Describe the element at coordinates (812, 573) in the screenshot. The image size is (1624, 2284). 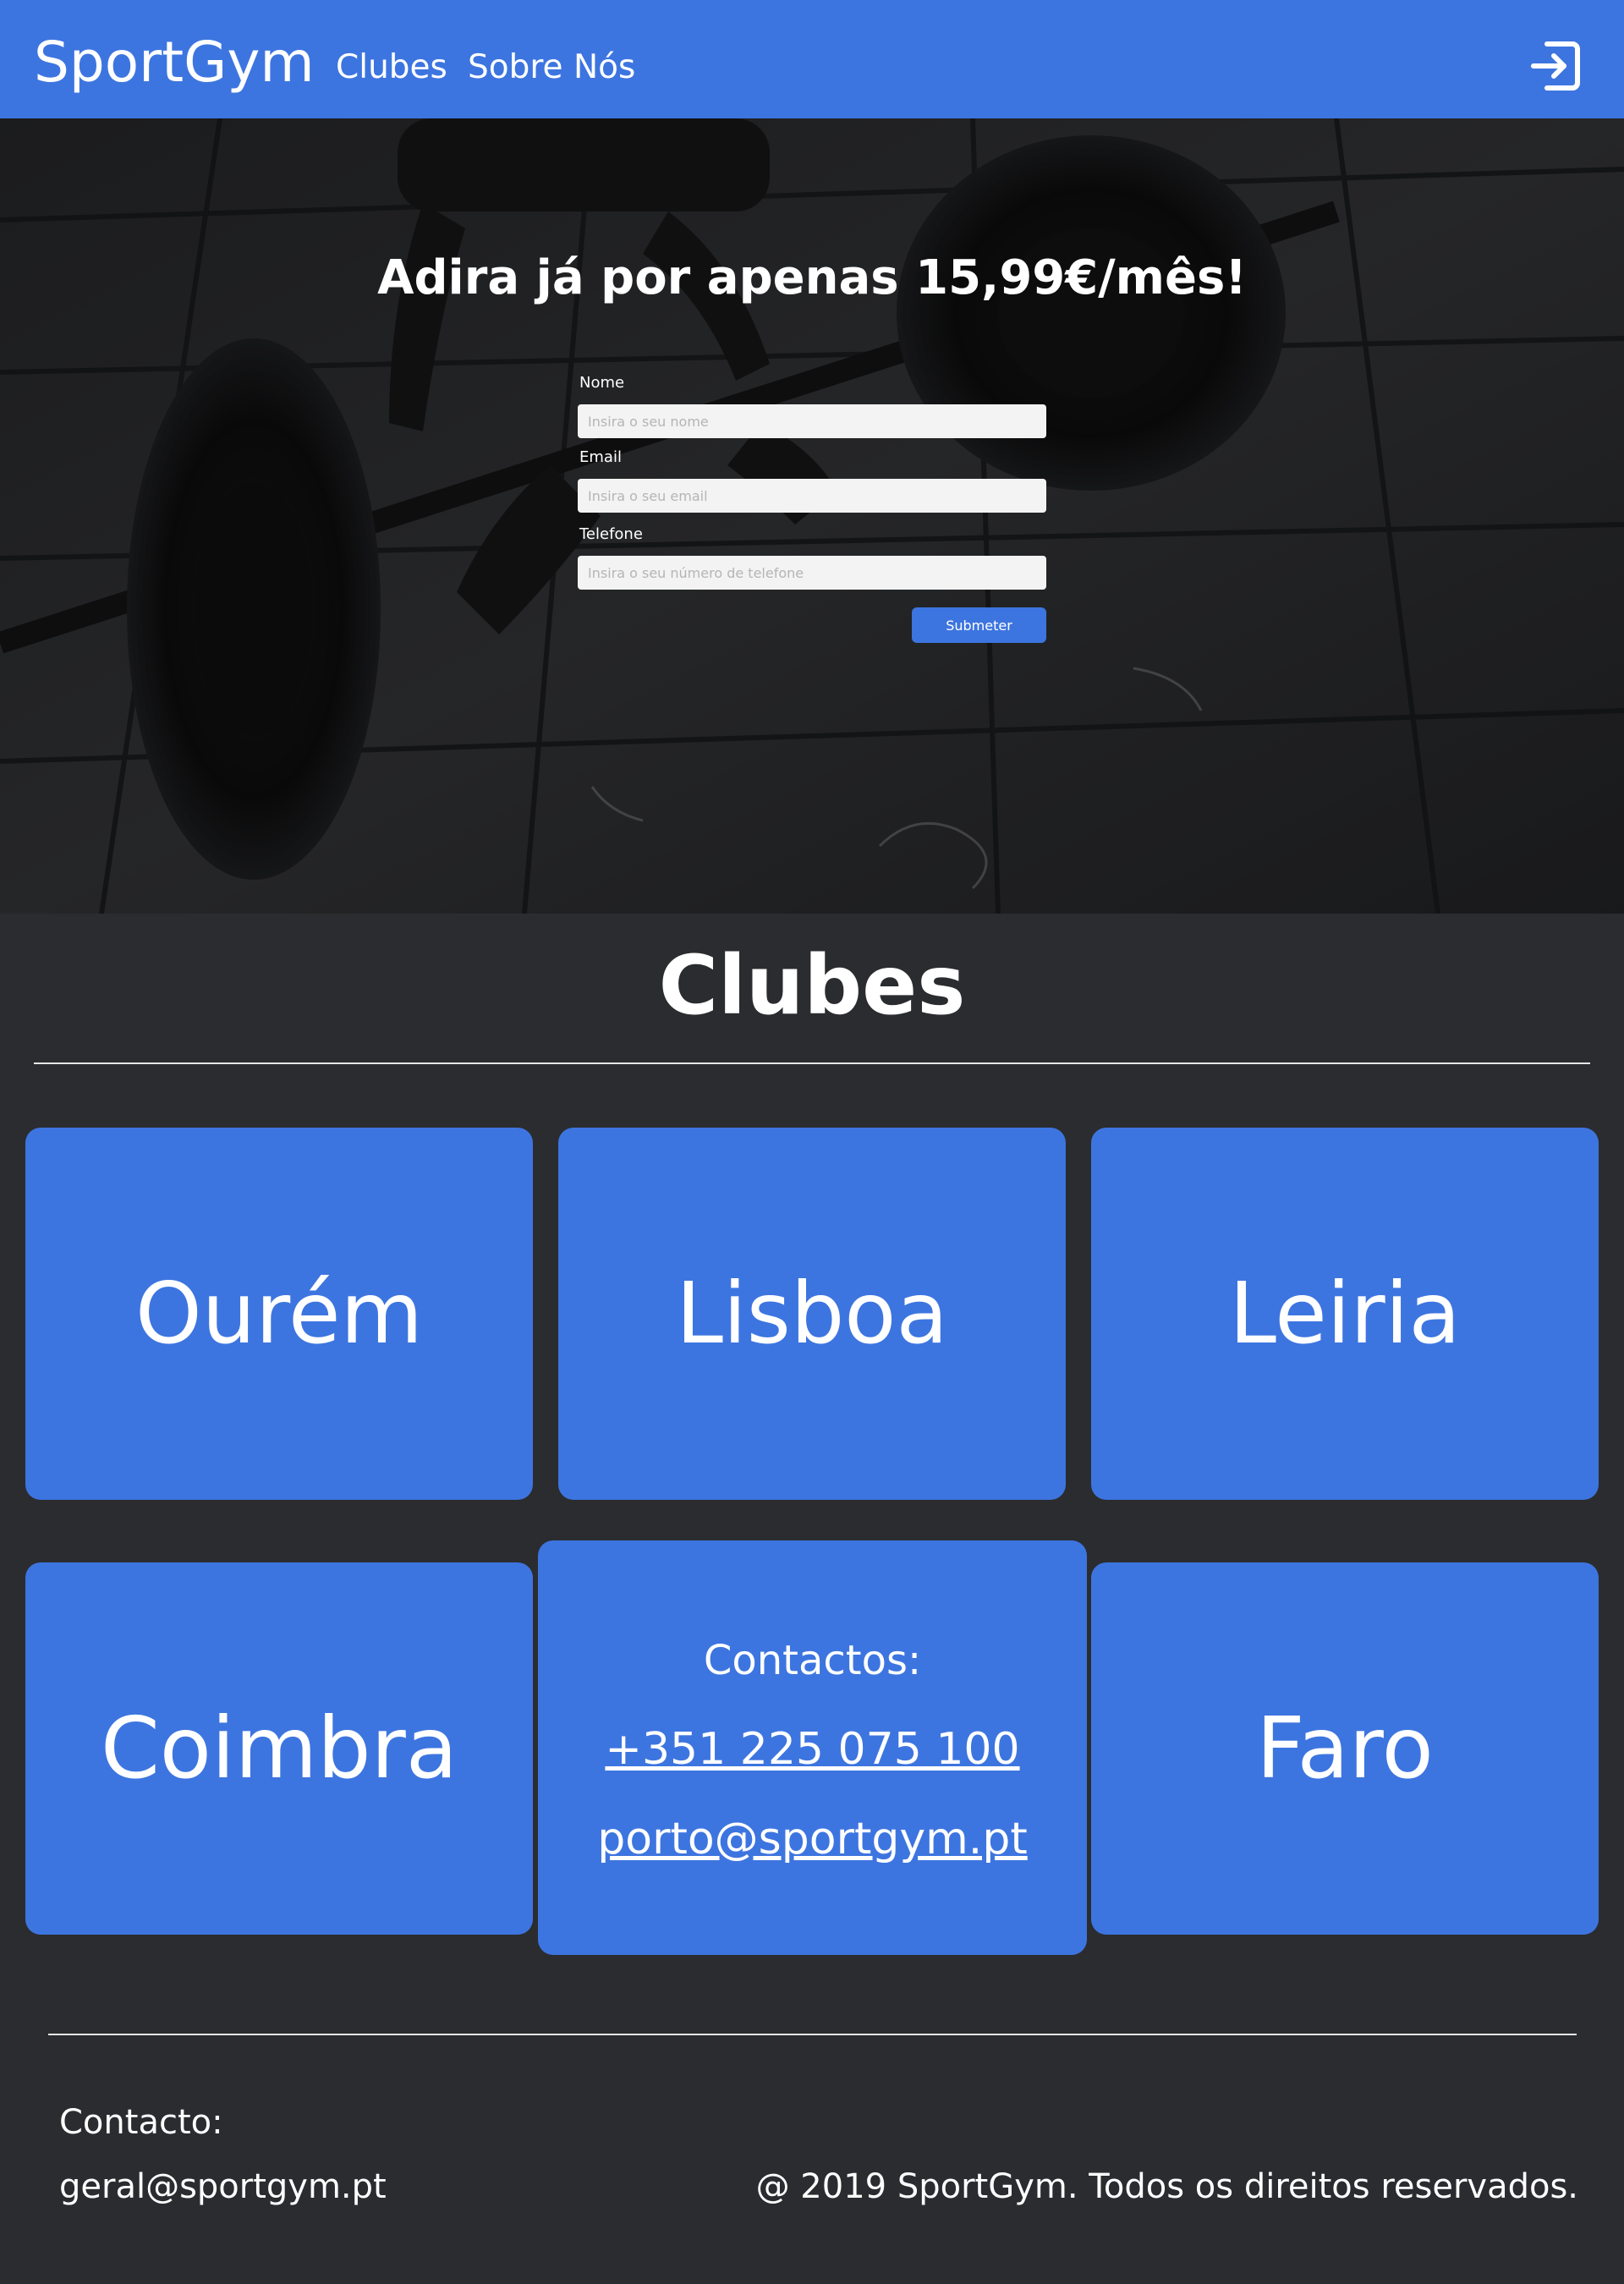
I see `phone-input` at that location.